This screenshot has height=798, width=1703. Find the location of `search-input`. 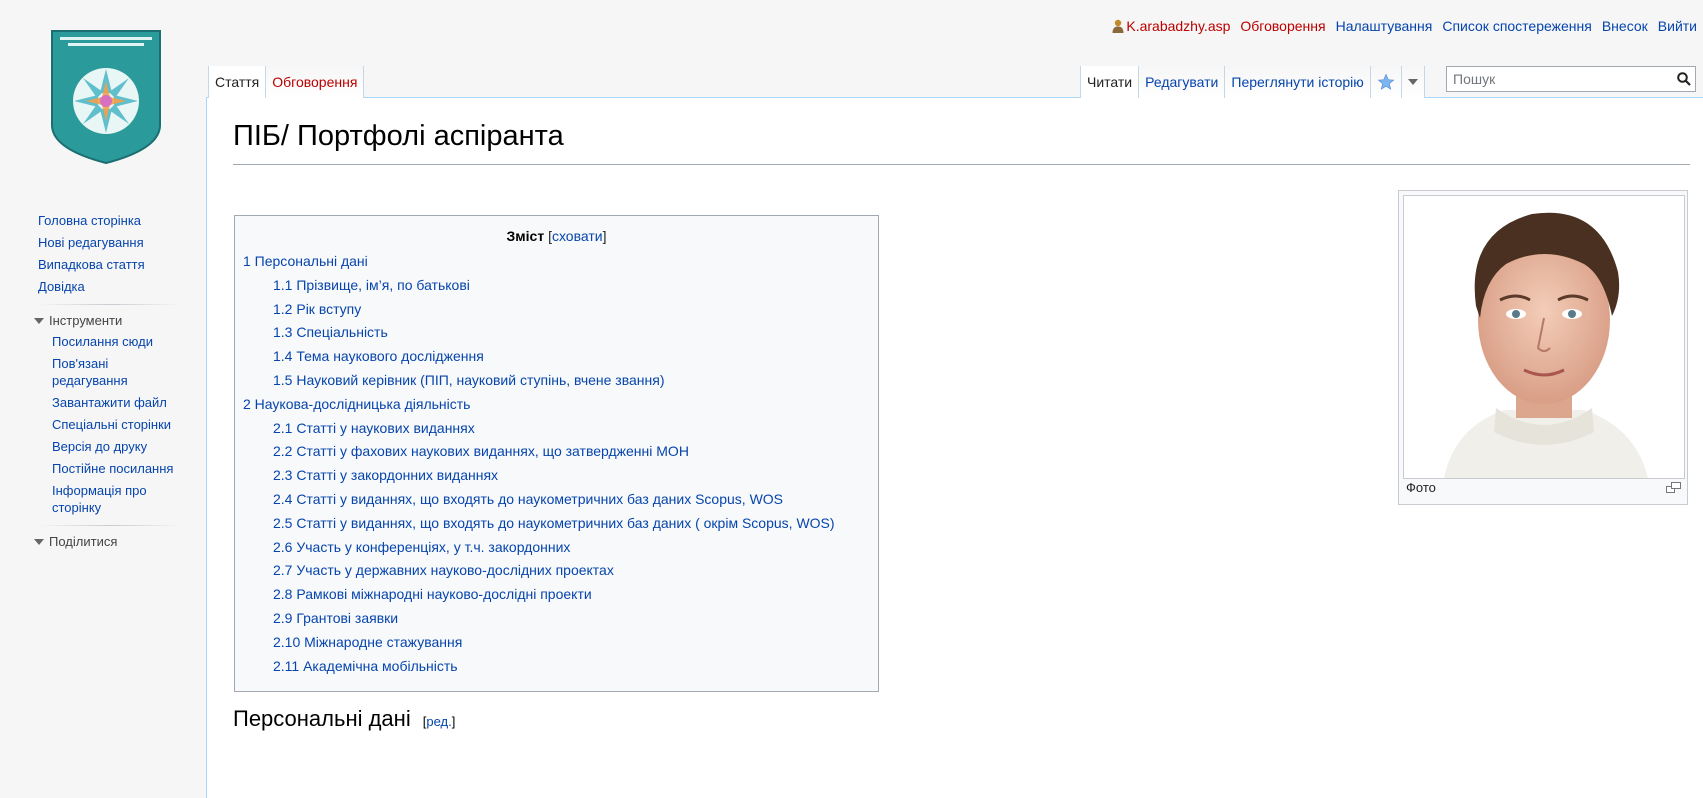

search-input is located at coordinates (1560, 79).